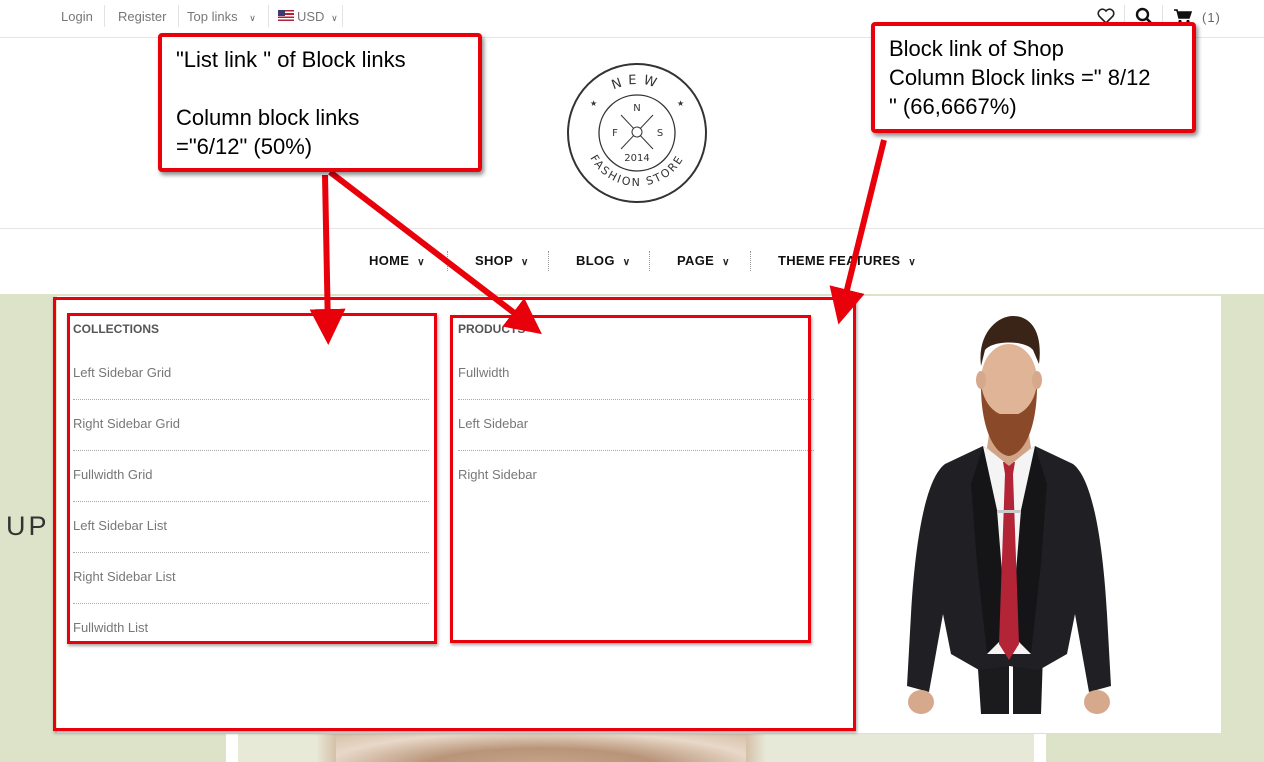 This screenshot has width=1264, height=762. I want to click on top-links-label: Top links, so click(212, 16).